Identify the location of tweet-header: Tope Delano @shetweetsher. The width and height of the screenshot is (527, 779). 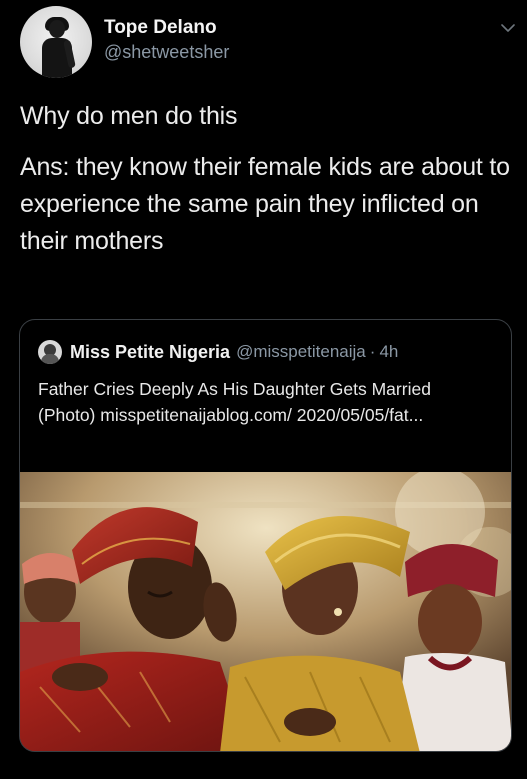
(270, 43).